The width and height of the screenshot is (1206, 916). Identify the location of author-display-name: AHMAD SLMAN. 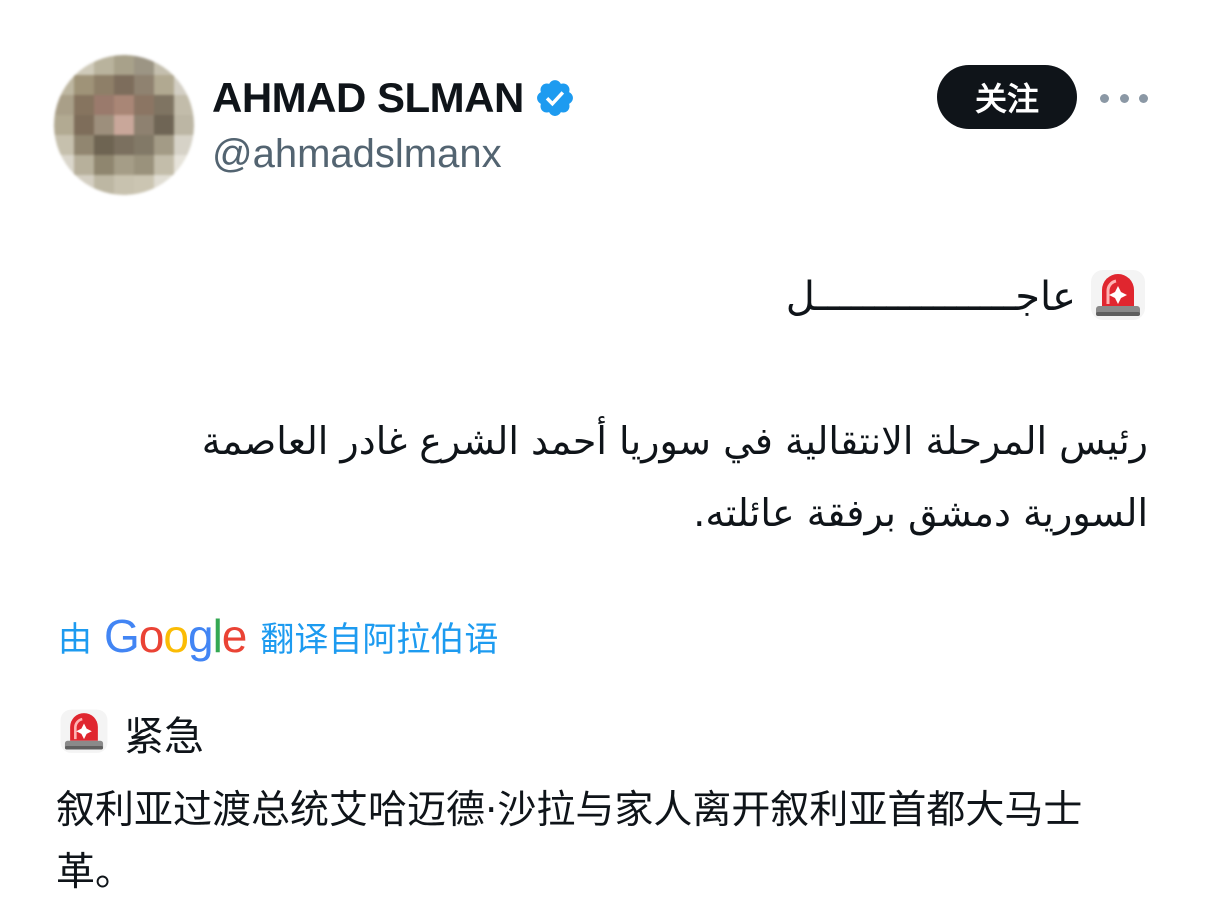
(368, 98).